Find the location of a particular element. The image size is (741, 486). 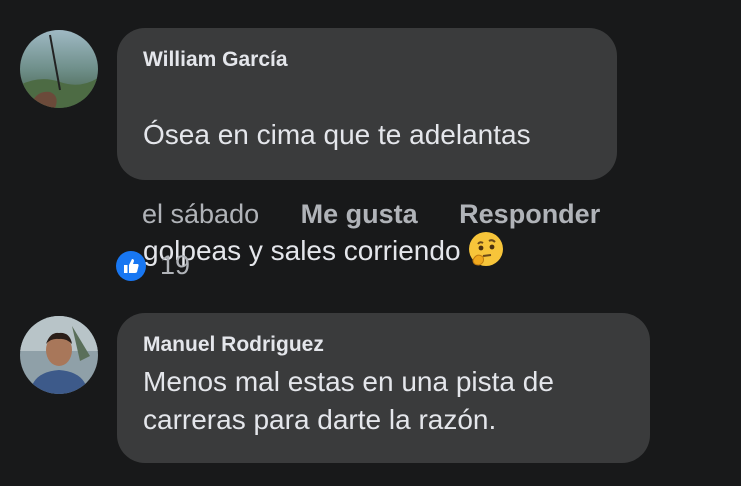

reaction-summary: 19 is located at coordinates (153, 265).